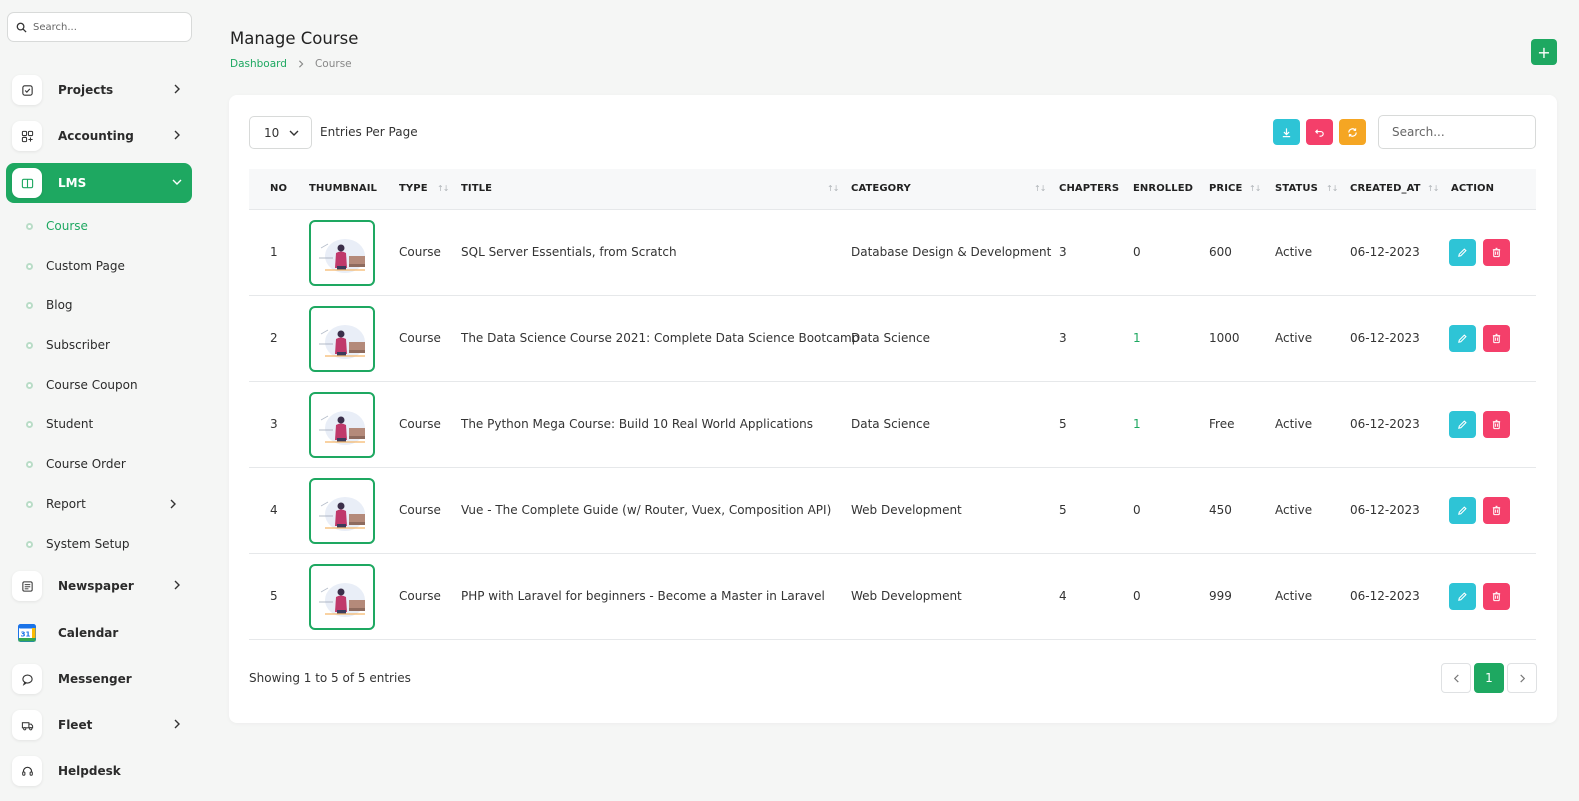 This screenshot has height=801, width=1579. Describe the element at coordinates (569, 252) in the screenshot. I see `cell-title: SQL Server Essentials, from Scratch` at that location.